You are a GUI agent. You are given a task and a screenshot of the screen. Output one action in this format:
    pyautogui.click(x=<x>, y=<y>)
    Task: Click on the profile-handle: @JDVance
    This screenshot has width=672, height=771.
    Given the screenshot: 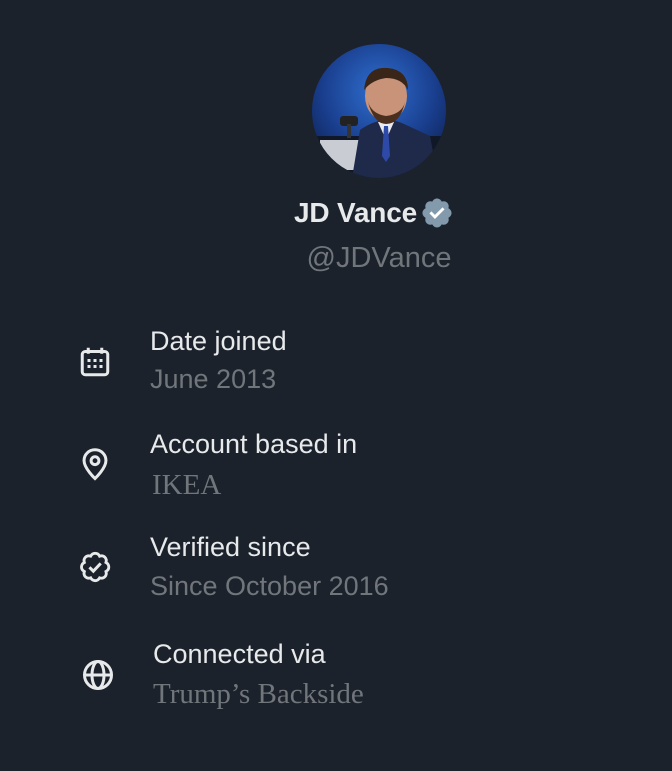 What is the action you would take?
    pyautogui.click(x=379, y=258)
    